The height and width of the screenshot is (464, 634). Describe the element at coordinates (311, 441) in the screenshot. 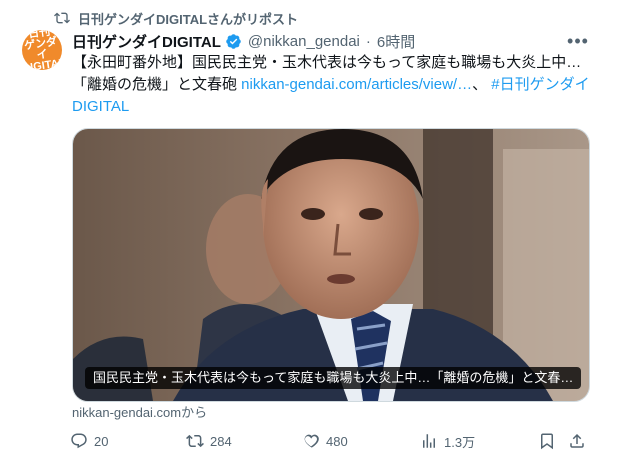

I see `heart-icon` at that location.